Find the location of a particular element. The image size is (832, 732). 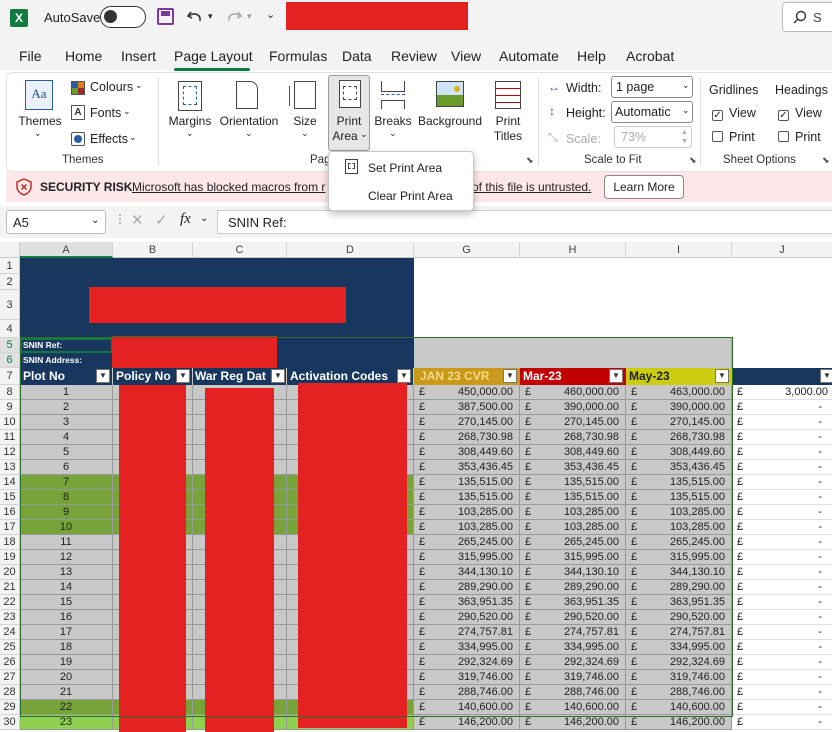

formula-input: SNIN Ref: is located at coordinates (524, 222).